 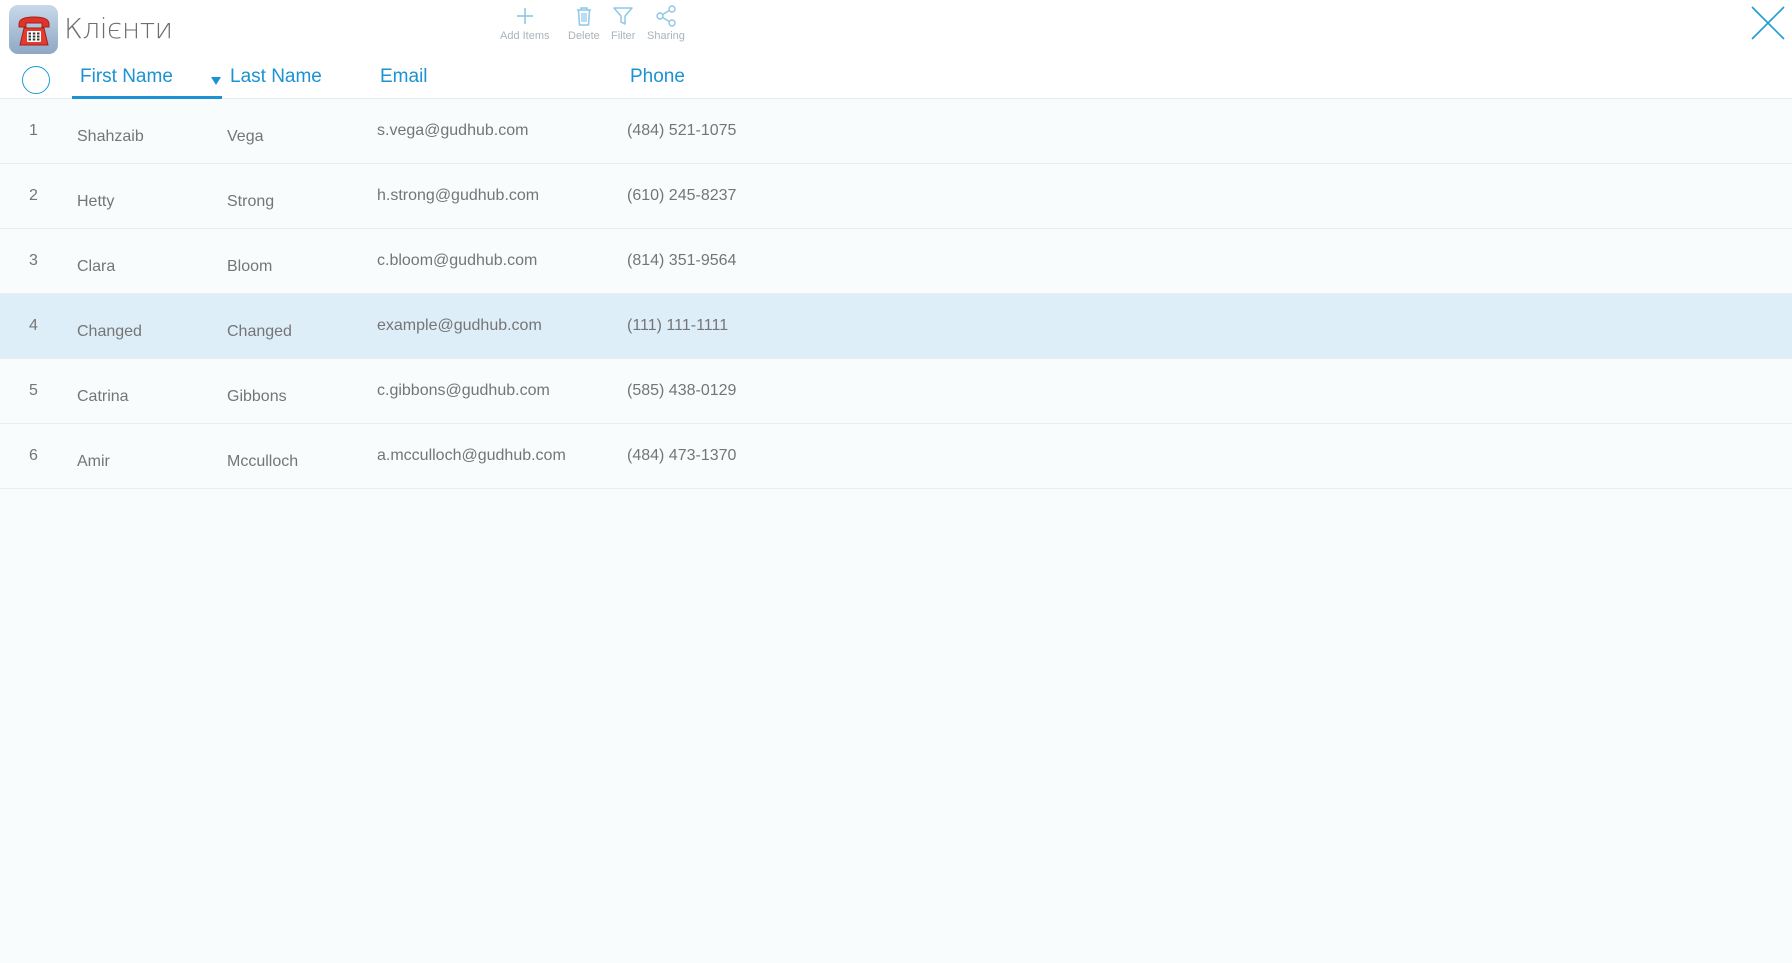 What do you see at coordinates (459, 325) in the screenshot?
I see `cell-email: example@gudhub.com` at bounding box center [459, 325].